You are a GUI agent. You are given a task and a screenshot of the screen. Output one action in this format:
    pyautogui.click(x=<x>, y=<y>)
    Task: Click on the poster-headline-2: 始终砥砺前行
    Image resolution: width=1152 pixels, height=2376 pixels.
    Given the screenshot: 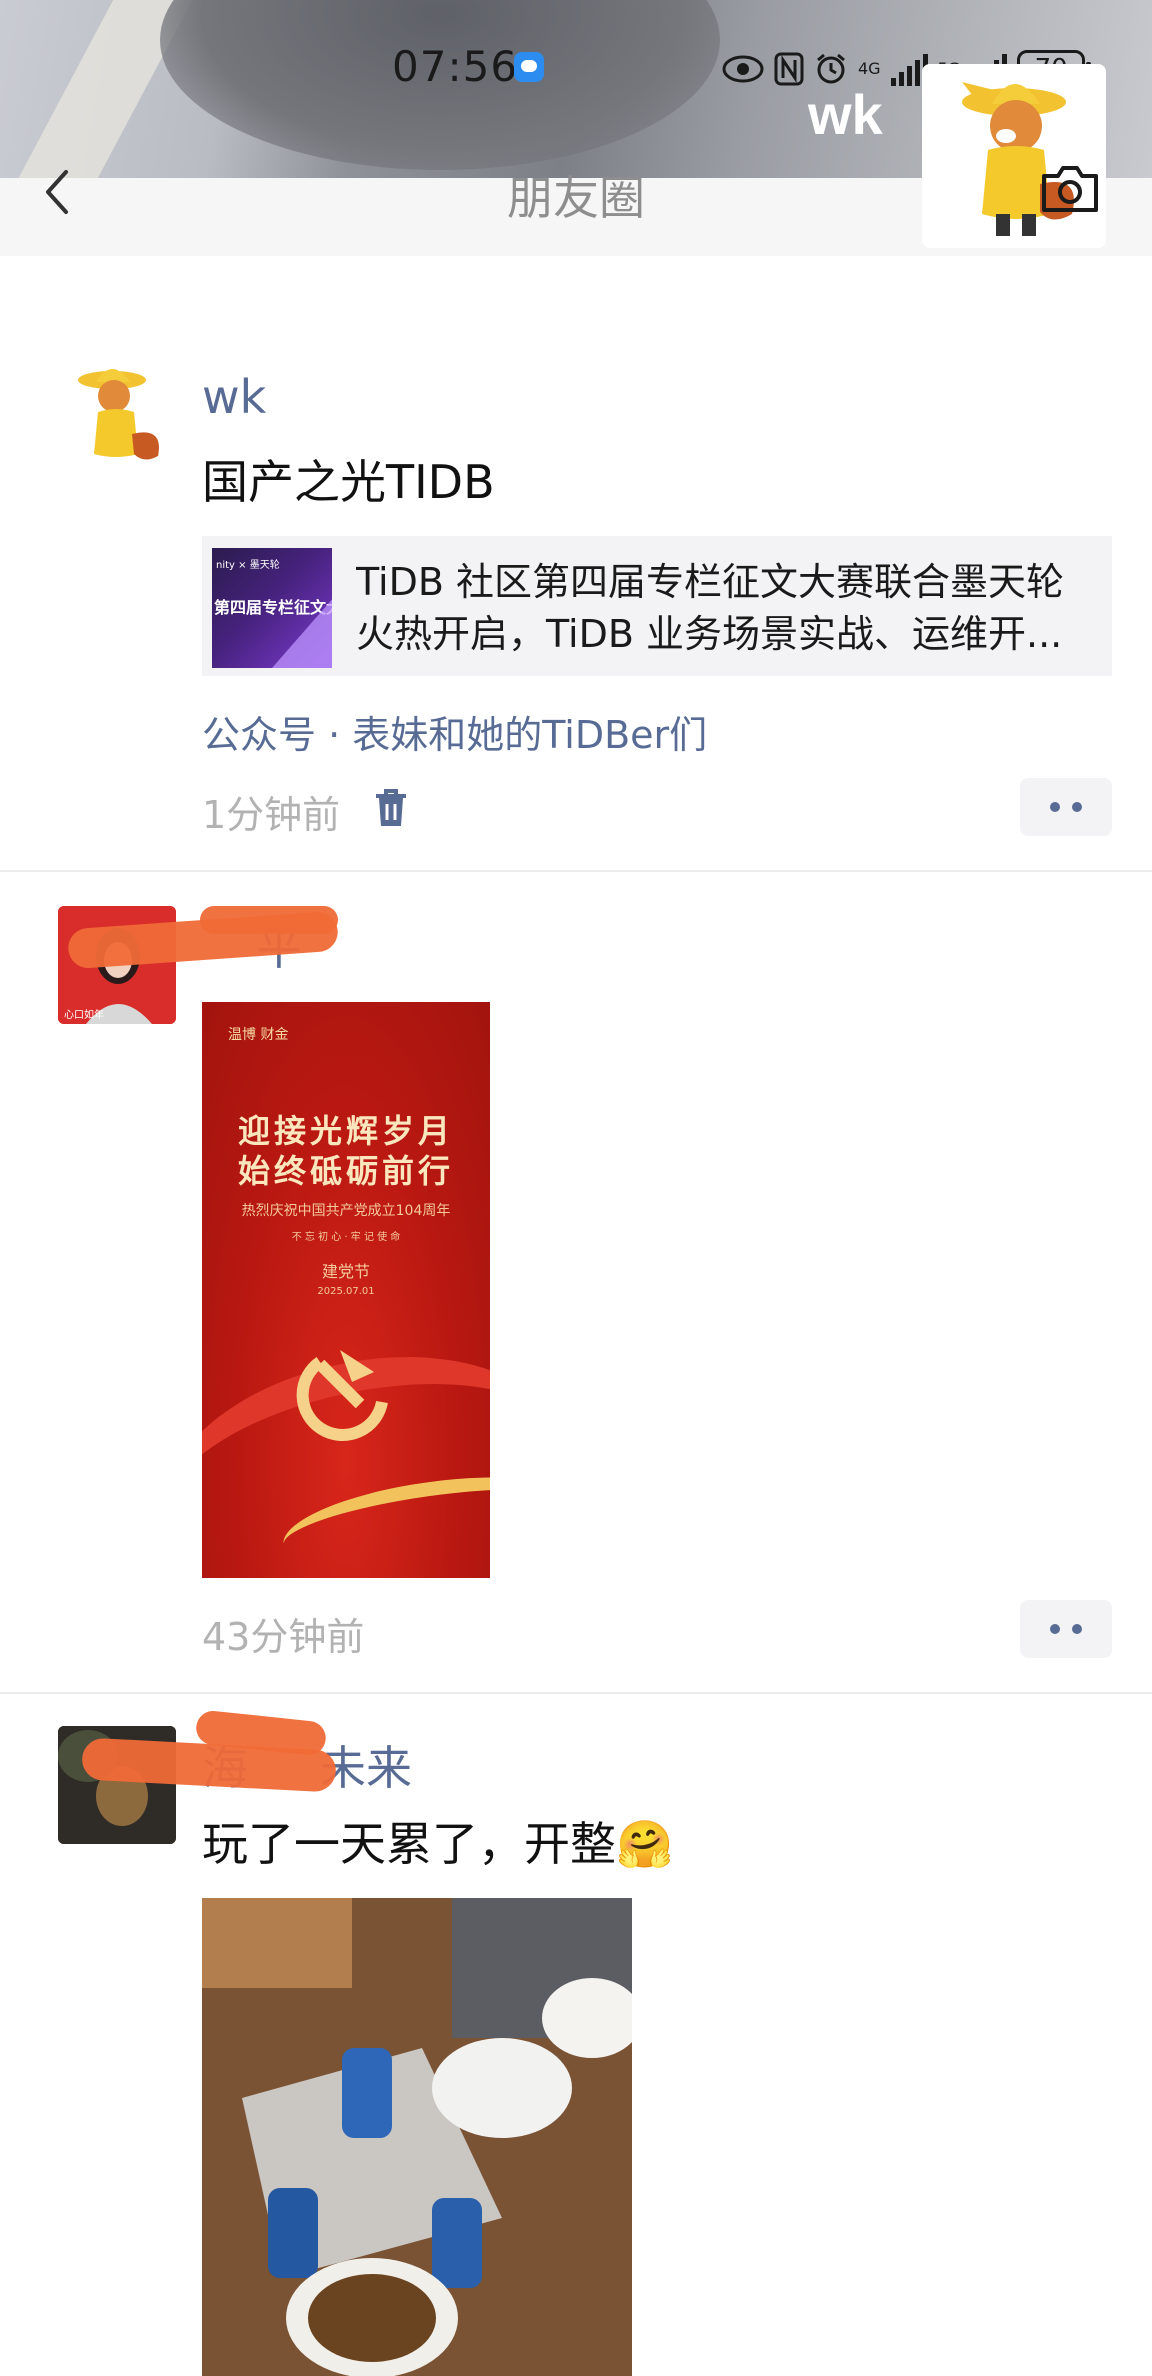 What is the action you would take?
    pyautogui.click(x=345, y=1171)
    